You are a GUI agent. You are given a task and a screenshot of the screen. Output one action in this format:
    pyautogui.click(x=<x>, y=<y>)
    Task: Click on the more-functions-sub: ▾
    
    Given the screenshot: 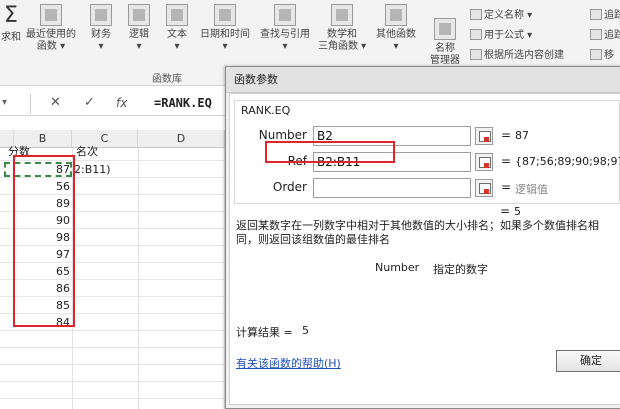 What is the action you would take?
    pyautogui.click(x=396, y=46)
    